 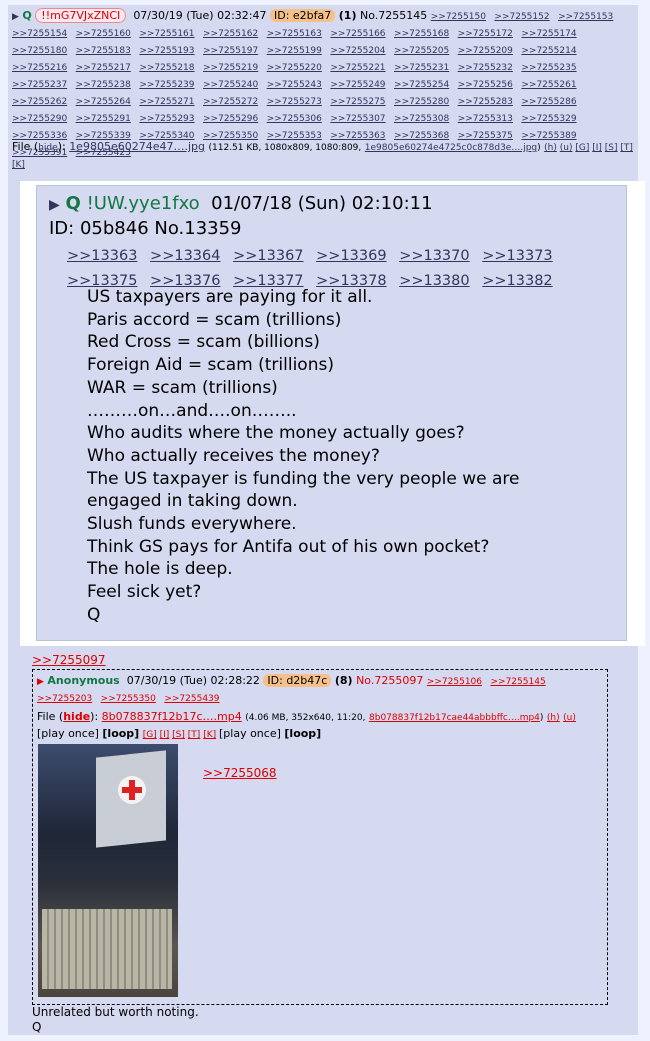 I want to click on backlink: >>7255329, so click(x=548, y=119).